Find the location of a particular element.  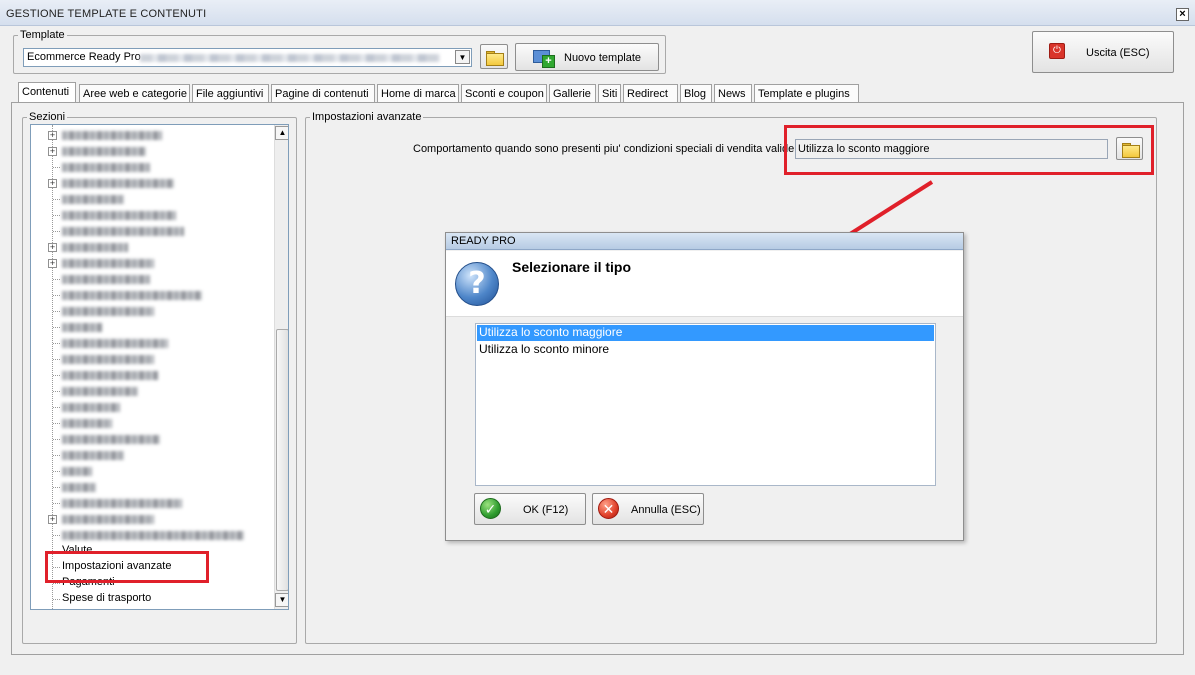

x-icon: ✕ is located at coordinates (608, 508).